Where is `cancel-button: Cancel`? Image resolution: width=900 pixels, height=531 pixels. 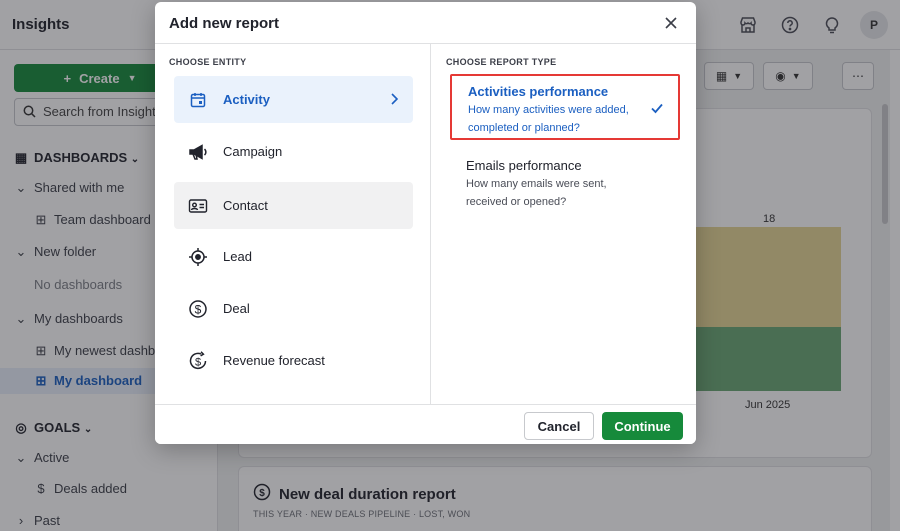 cancel-button: Cancel is located at coordinates (559, 426).